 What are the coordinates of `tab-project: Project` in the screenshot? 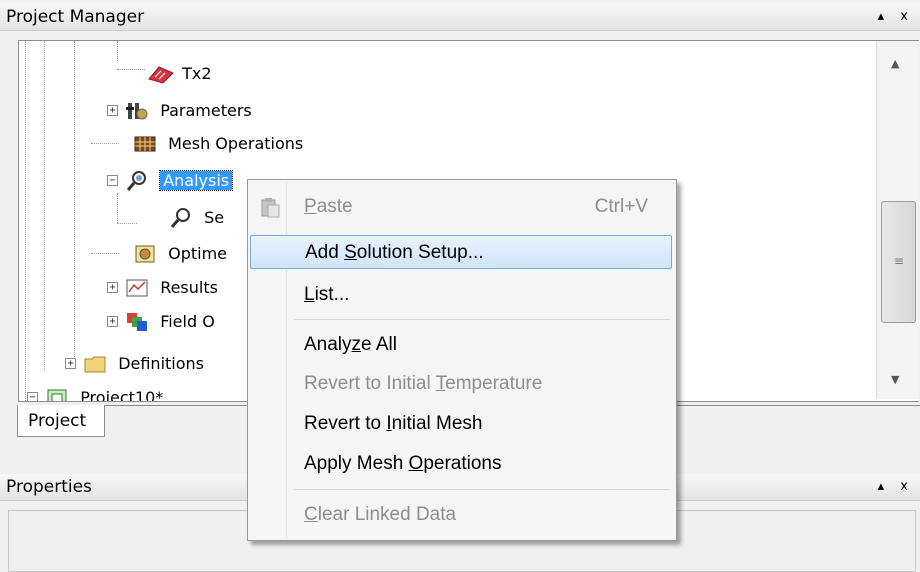 It's located at (61, 421).